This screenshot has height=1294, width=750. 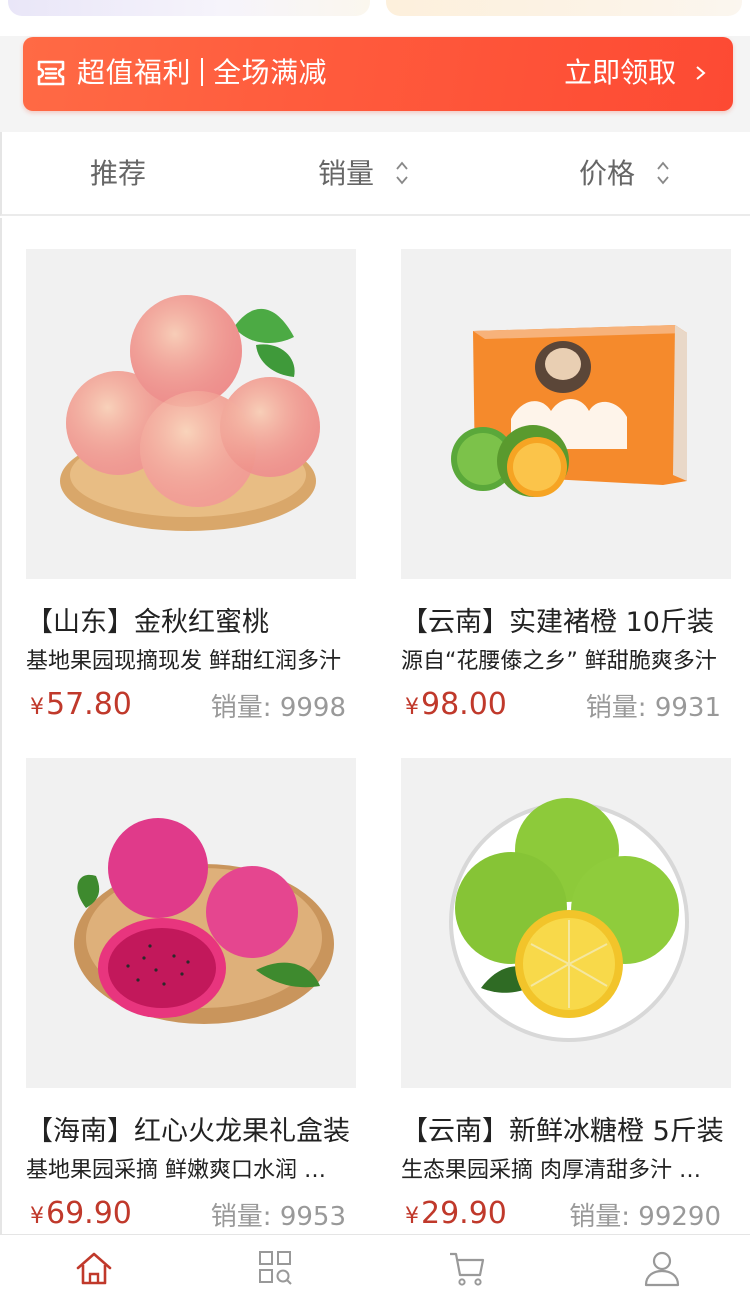 I want to click on sort-sales: 销量, so click(x=363, y=174).